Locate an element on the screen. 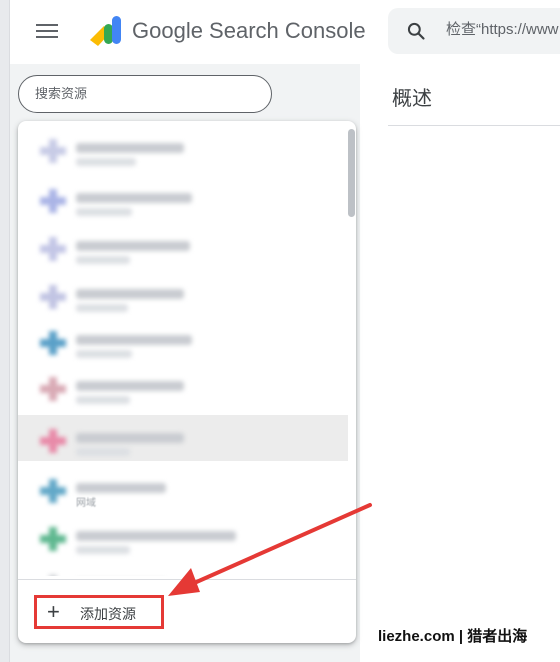  url-inspection-input is located at coordinates (502, 29).